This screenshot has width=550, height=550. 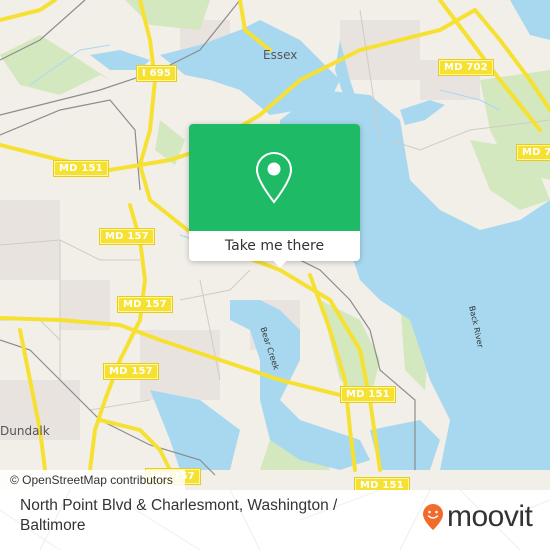 What do you see at coordinates (490, 516) in the screenshot?
I see `moovit-wordmark: moovit` at bounding box center [490, 516].